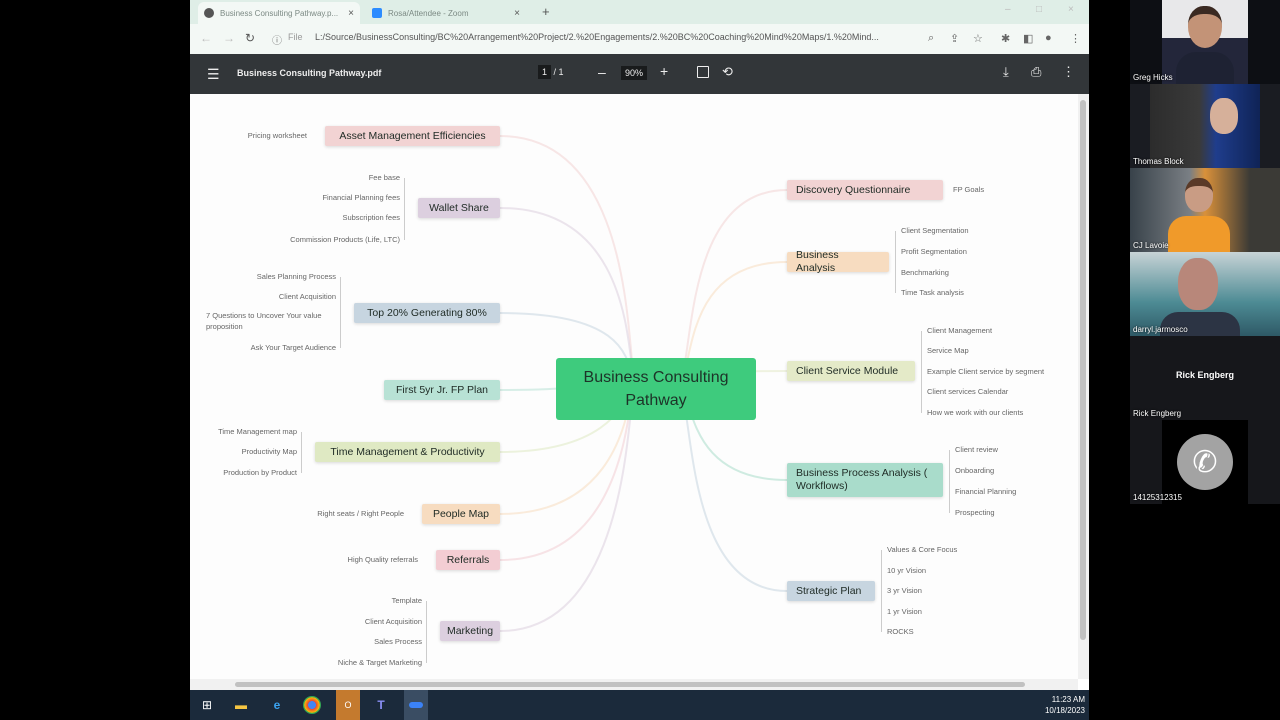 Image resolution: width=1280 pixels, height=720 pixels. Describe the element at coordinates (1068, 72) in the screenshot. I see `more-options-icon: ⋮` at that location.